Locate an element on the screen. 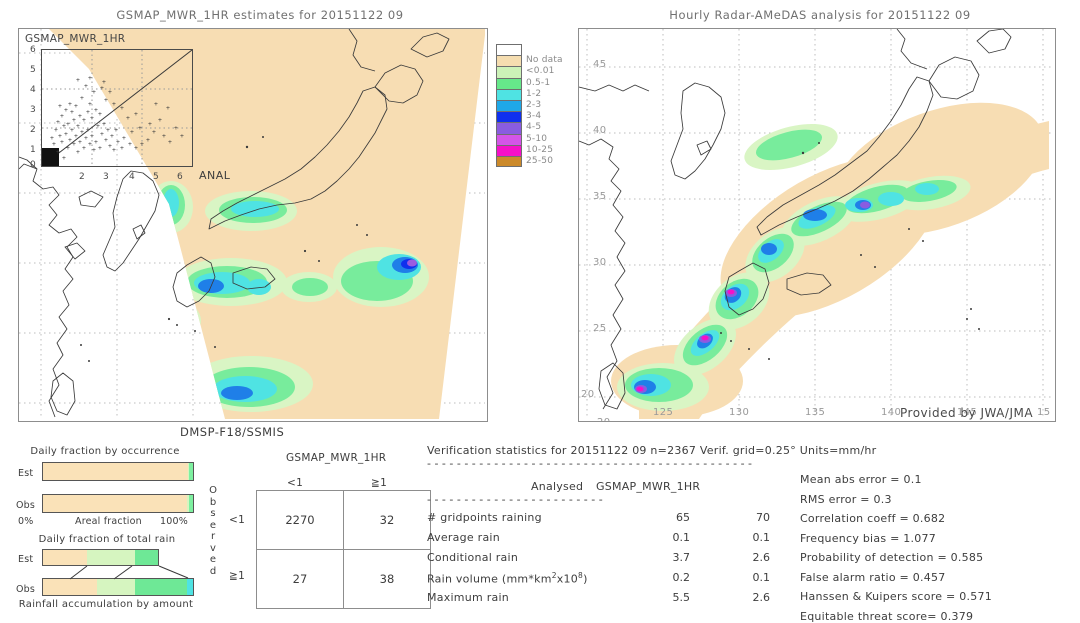 The width and height of the screenshot is (1080, 623). verification-score: Mean abs error = 0.1 is located at coordinates (861, 479).